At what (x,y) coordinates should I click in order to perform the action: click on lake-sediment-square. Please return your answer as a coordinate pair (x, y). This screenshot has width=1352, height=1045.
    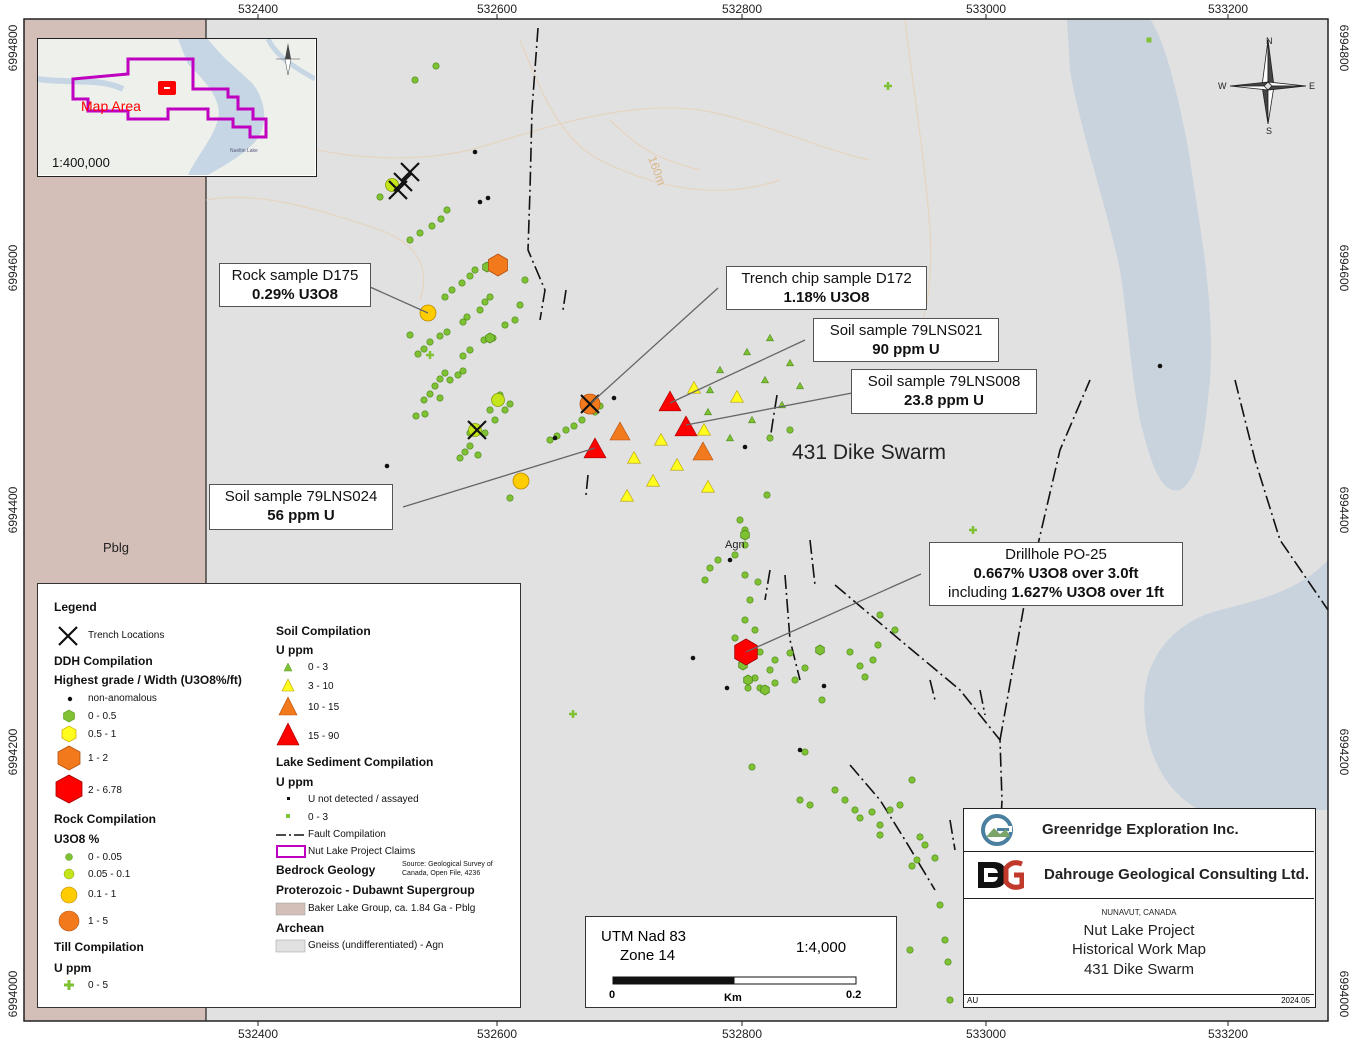
    Looking at the image, I should click on (1149, 40).